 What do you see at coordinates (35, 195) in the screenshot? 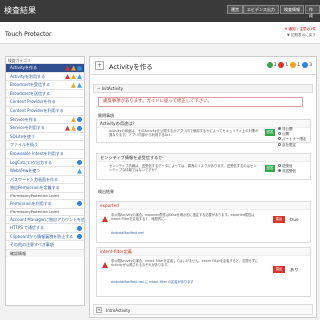
I see `sidebar-item-label: (Permission/Protection Level)` at bounding box center [35, 195].